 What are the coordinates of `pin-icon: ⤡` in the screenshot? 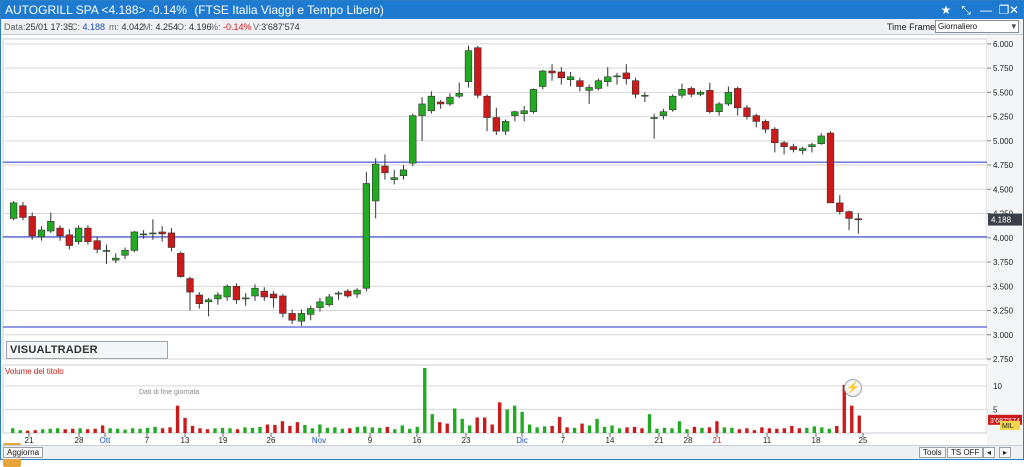 It's located at (966, 10).